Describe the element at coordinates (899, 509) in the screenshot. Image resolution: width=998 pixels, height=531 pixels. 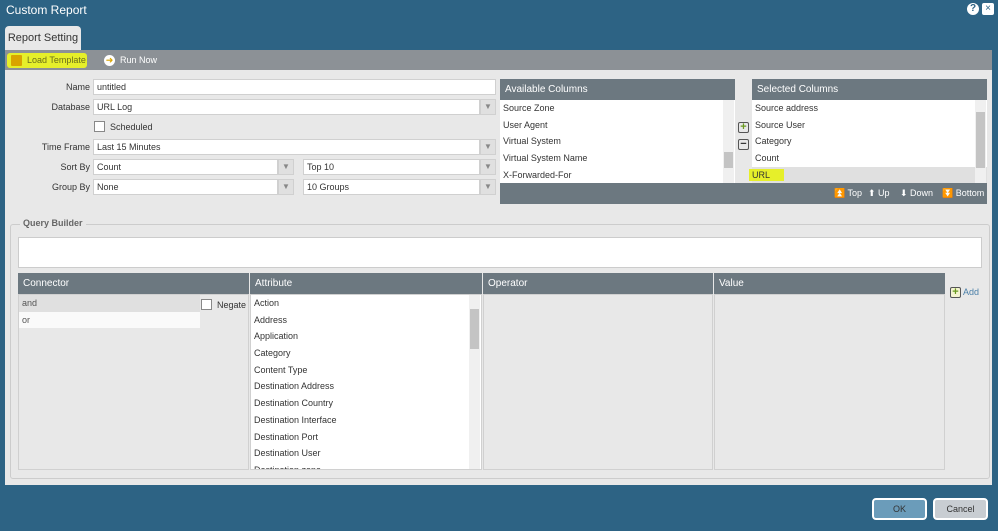
I see `ok-button: OK` at that location.